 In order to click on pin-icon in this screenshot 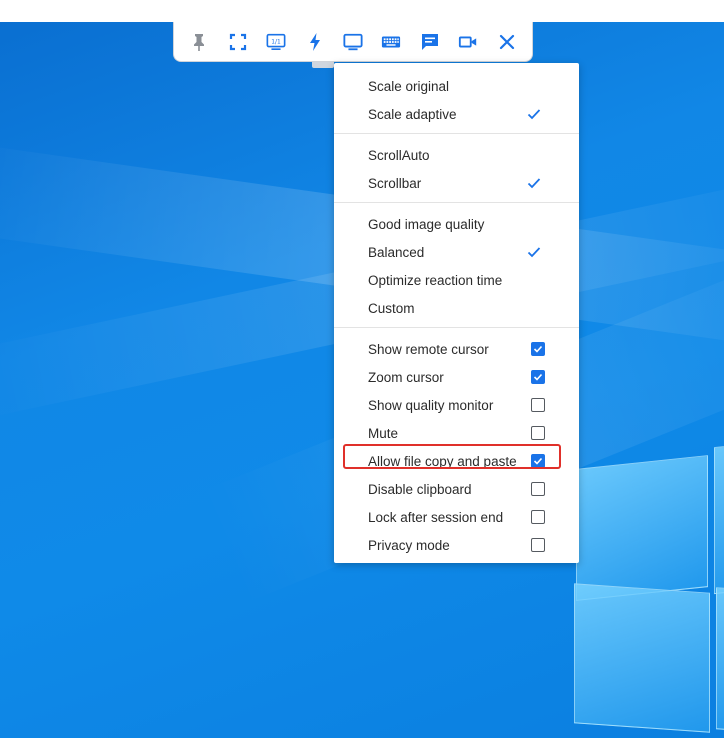, I will do `click(199, 42)`.